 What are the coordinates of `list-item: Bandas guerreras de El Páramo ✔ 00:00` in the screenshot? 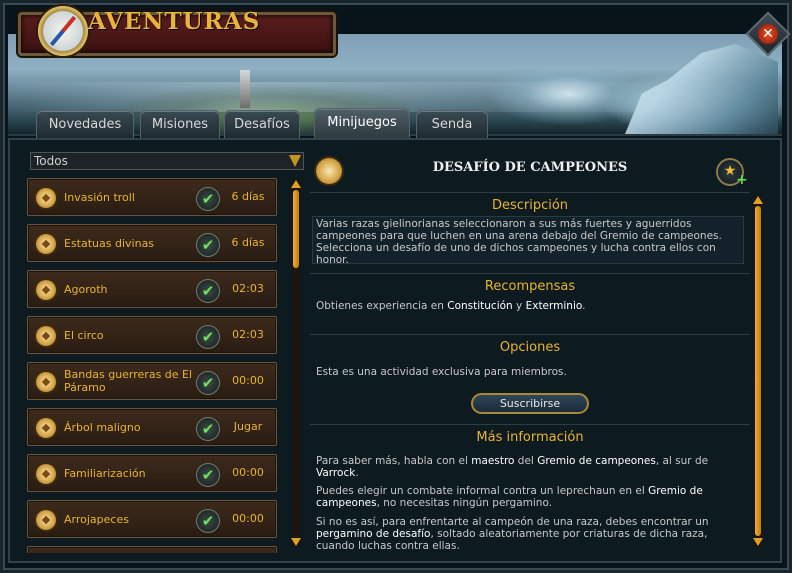 It's located at (152, 381).